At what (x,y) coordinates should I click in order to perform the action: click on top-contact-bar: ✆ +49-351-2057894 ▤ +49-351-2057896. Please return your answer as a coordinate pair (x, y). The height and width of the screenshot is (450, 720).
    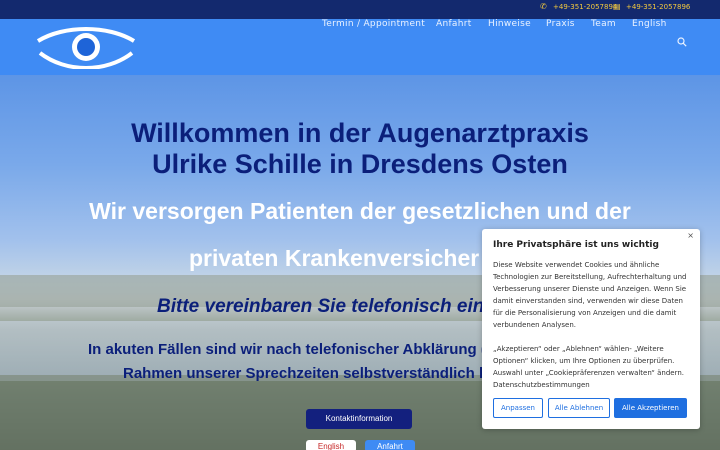
    Looking at the image, I should click on (360, 9).